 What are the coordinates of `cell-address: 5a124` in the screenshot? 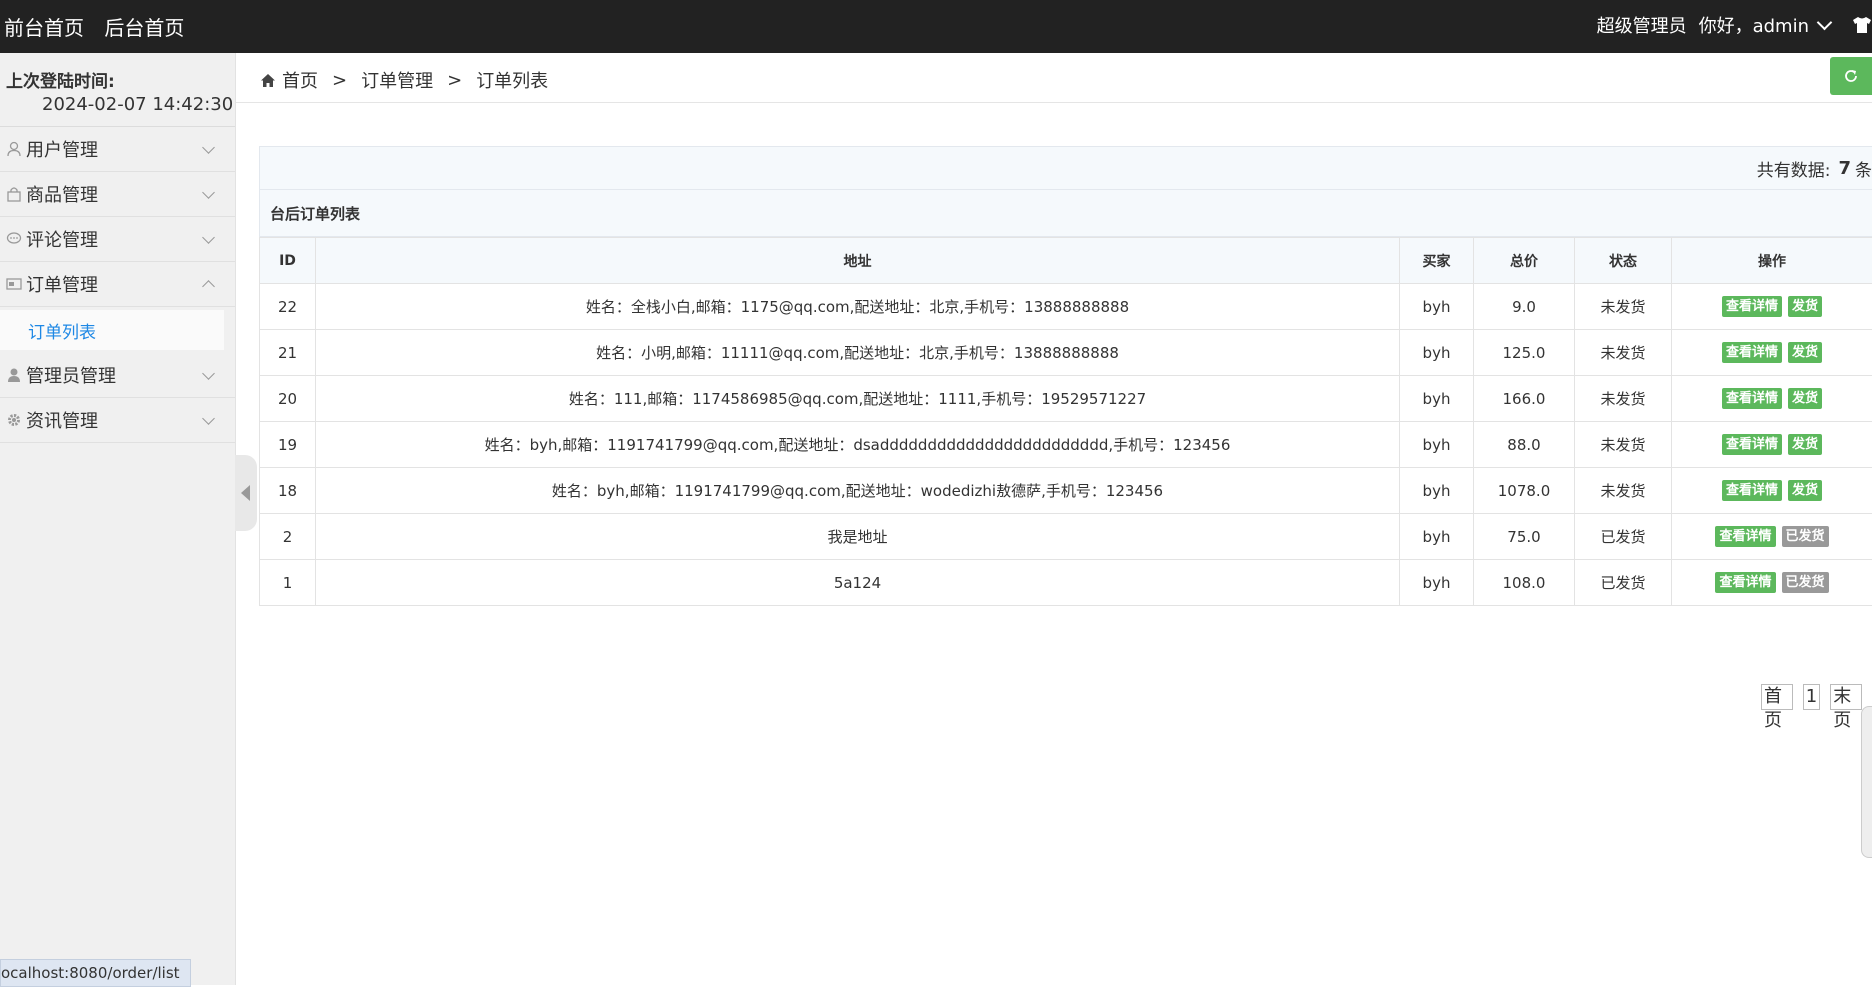 It's located at (858, 583).